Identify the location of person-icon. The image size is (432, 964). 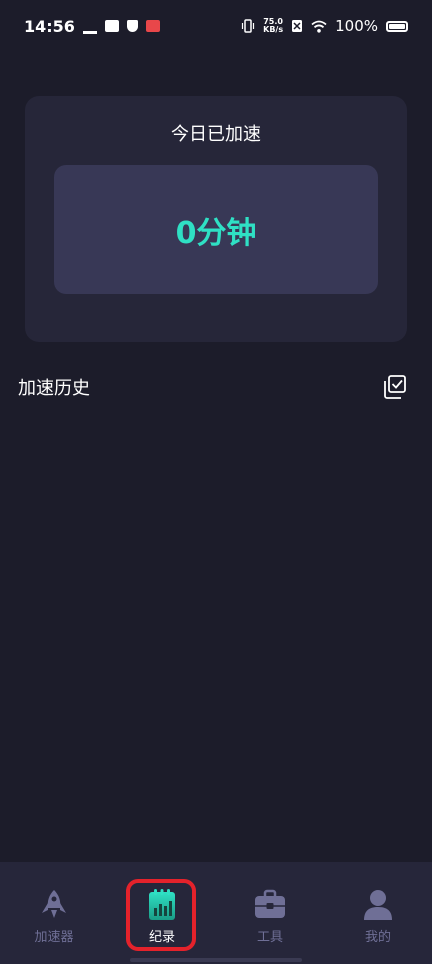
(378, 905).